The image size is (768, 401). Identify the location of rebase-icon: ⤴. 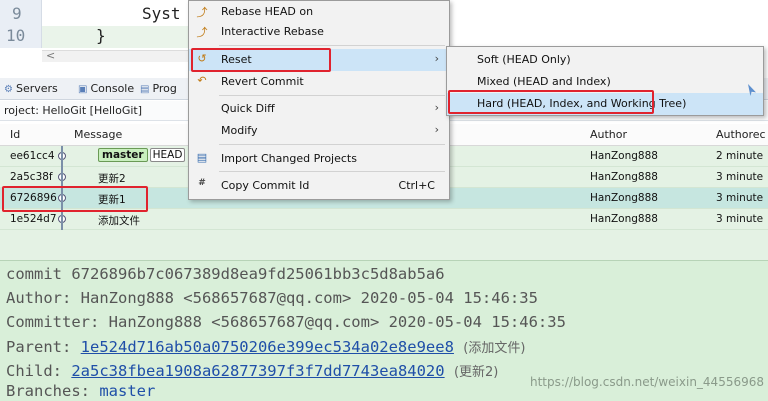
(202, 12).